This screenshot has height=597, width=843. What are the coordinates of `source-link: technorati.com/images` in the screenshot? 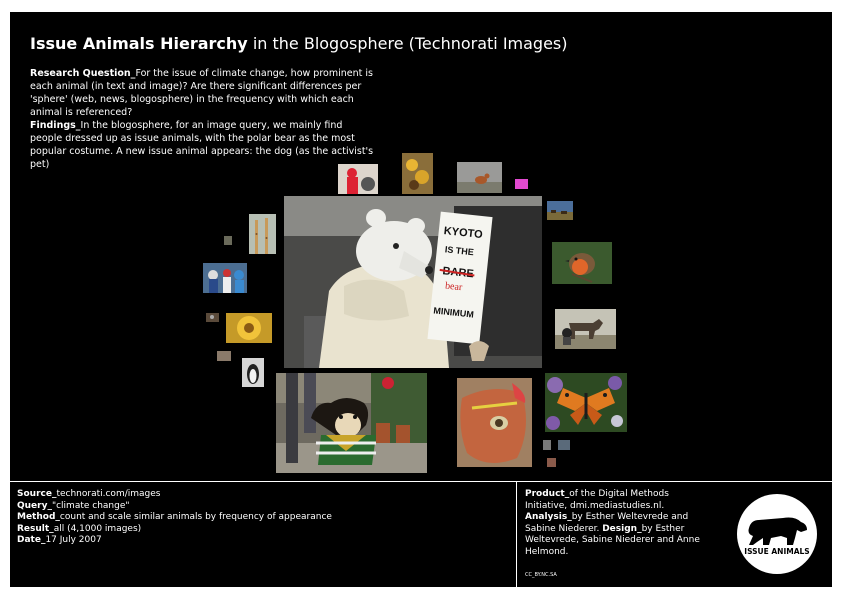 It's located at (108, 494).